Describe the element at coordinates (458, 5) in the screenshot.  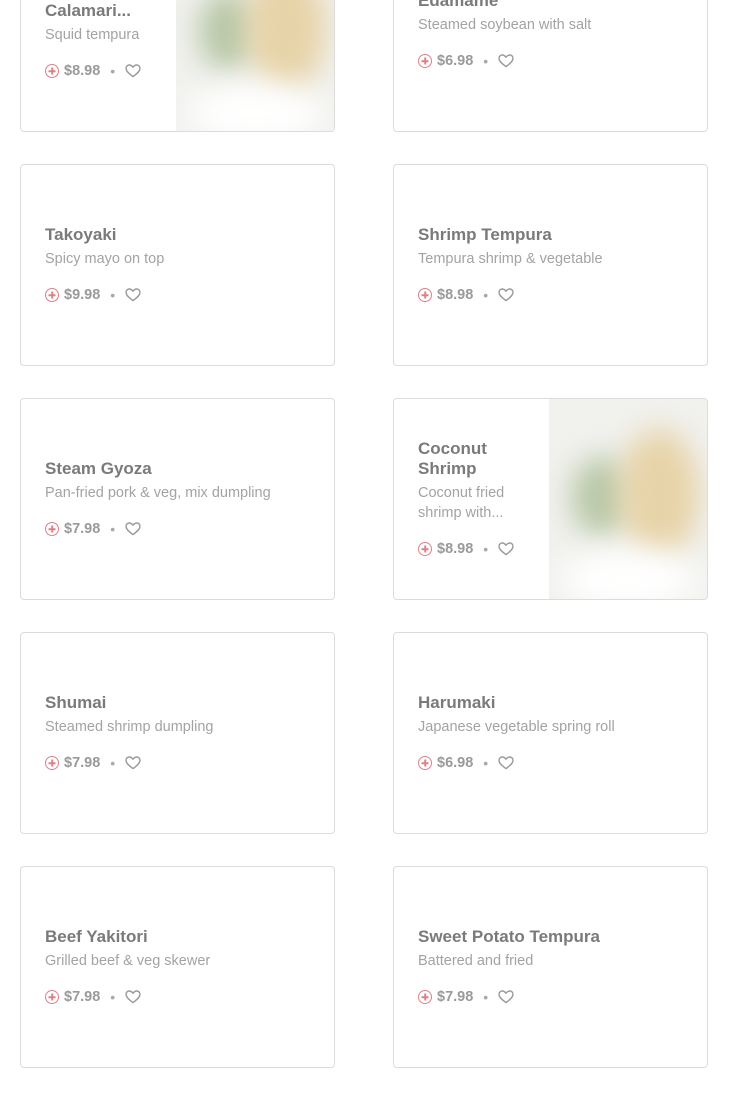
I see `menu-item-name: Edamame` at that location.